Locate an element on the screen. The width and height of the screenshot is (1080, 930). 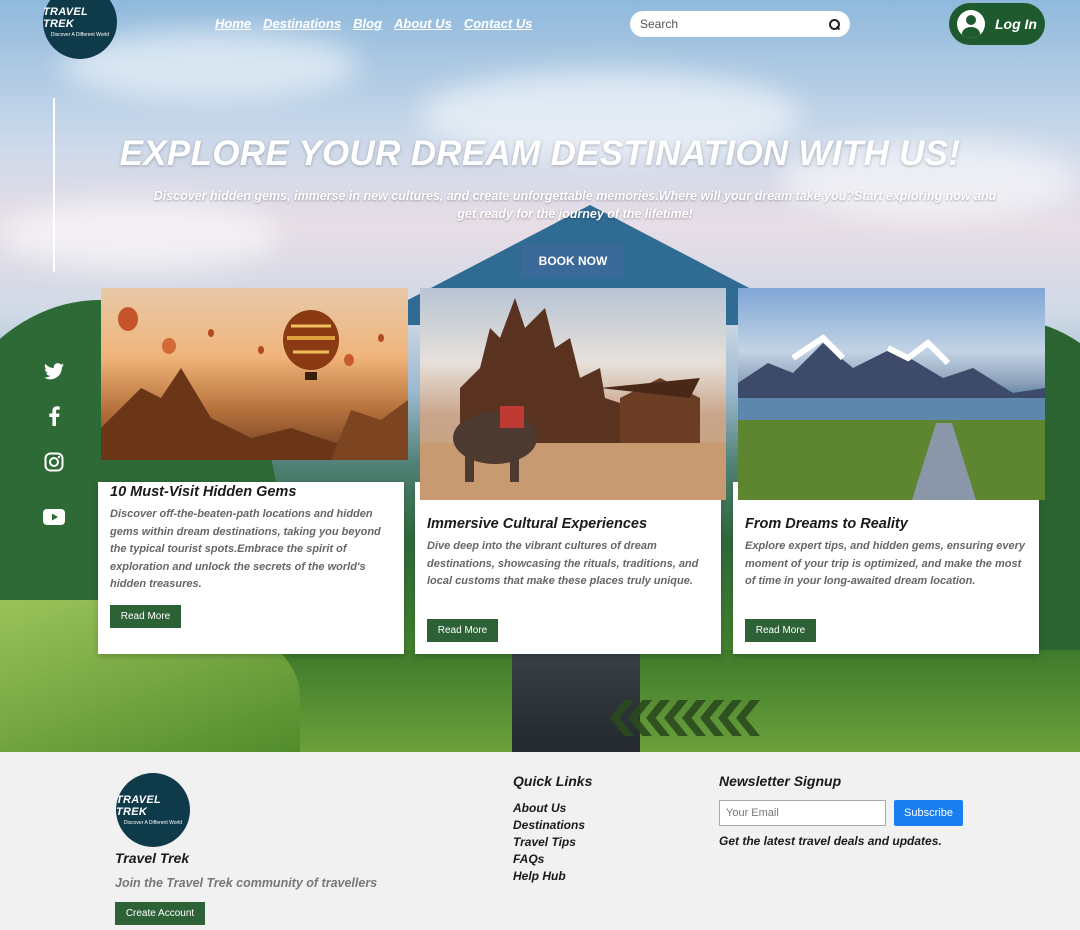
quick-link-about-us: About Us is located at coordinates (549, 808).